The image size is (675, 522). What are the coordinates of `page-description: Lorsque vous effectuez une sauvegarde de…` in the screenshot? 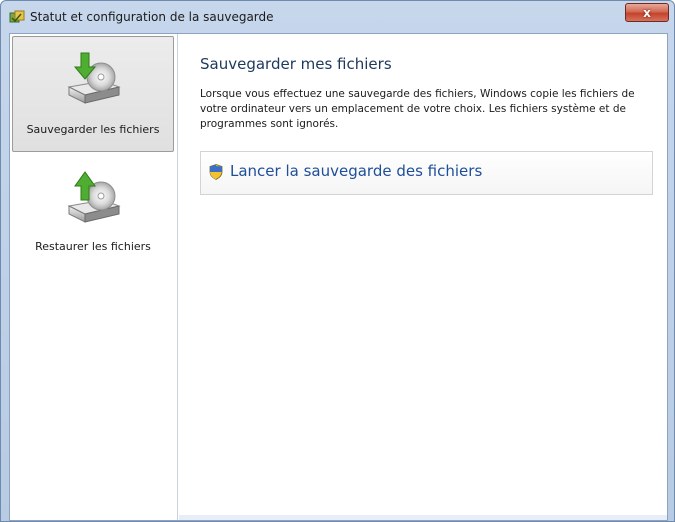 It's located at (417, 109).